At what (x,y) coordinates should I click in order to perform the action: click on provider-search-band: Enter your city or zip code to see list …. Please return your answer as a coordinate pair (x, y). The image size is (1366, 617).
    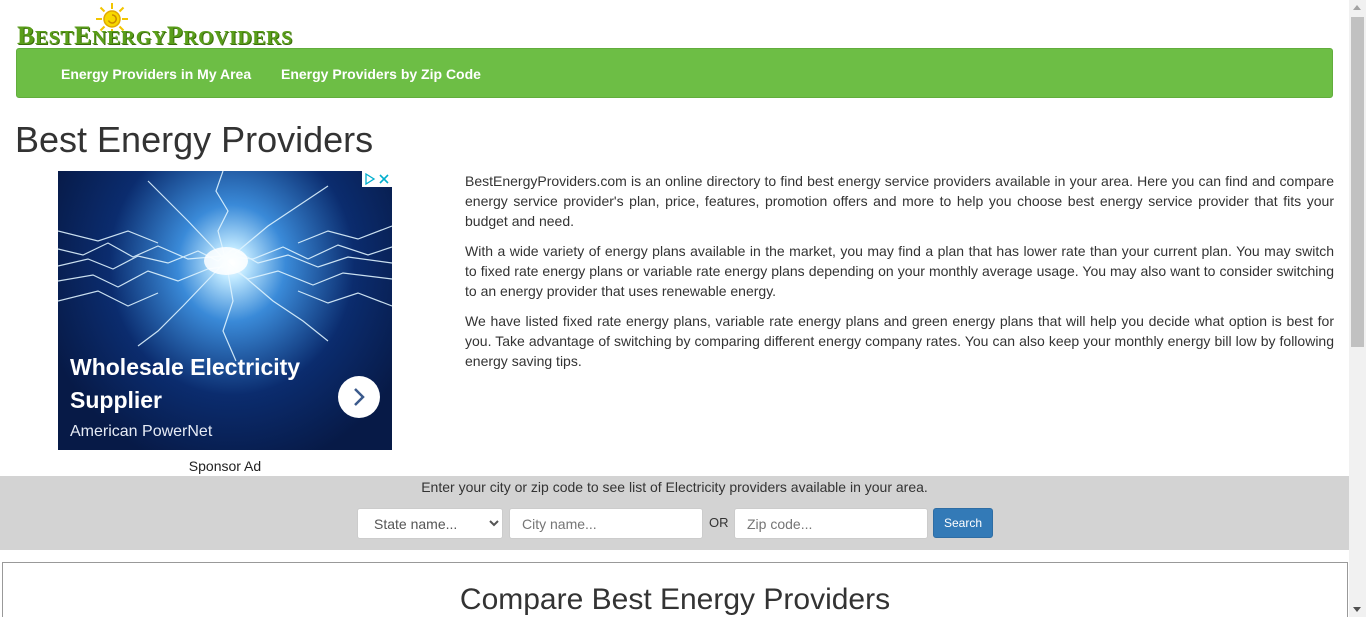
    Looking at the image, I should click on (674, 513).